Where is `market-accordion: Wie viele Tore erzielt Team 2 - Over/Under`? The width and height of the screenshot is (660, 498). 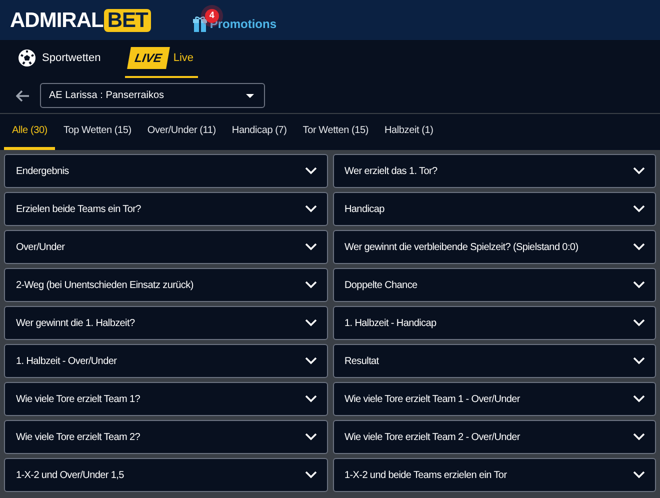 market-accordion: Wie viele Tore erzielt Team 2 - Over/Under is located at coordinates (494, 437).